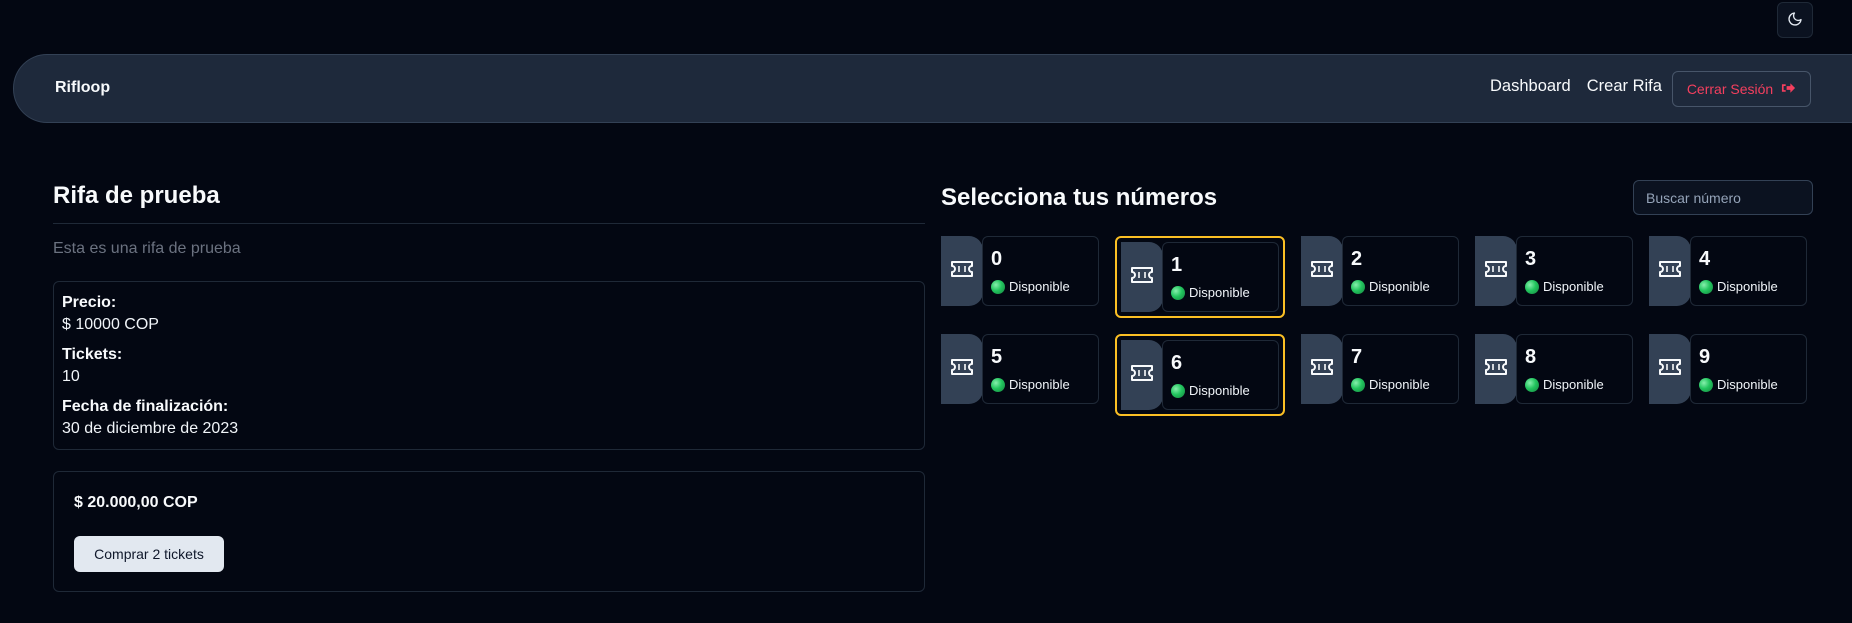 The height and width of the screenshot is (623, 1852). I want to click on ticket-body: 7 Disponible, so click(1400, 369).